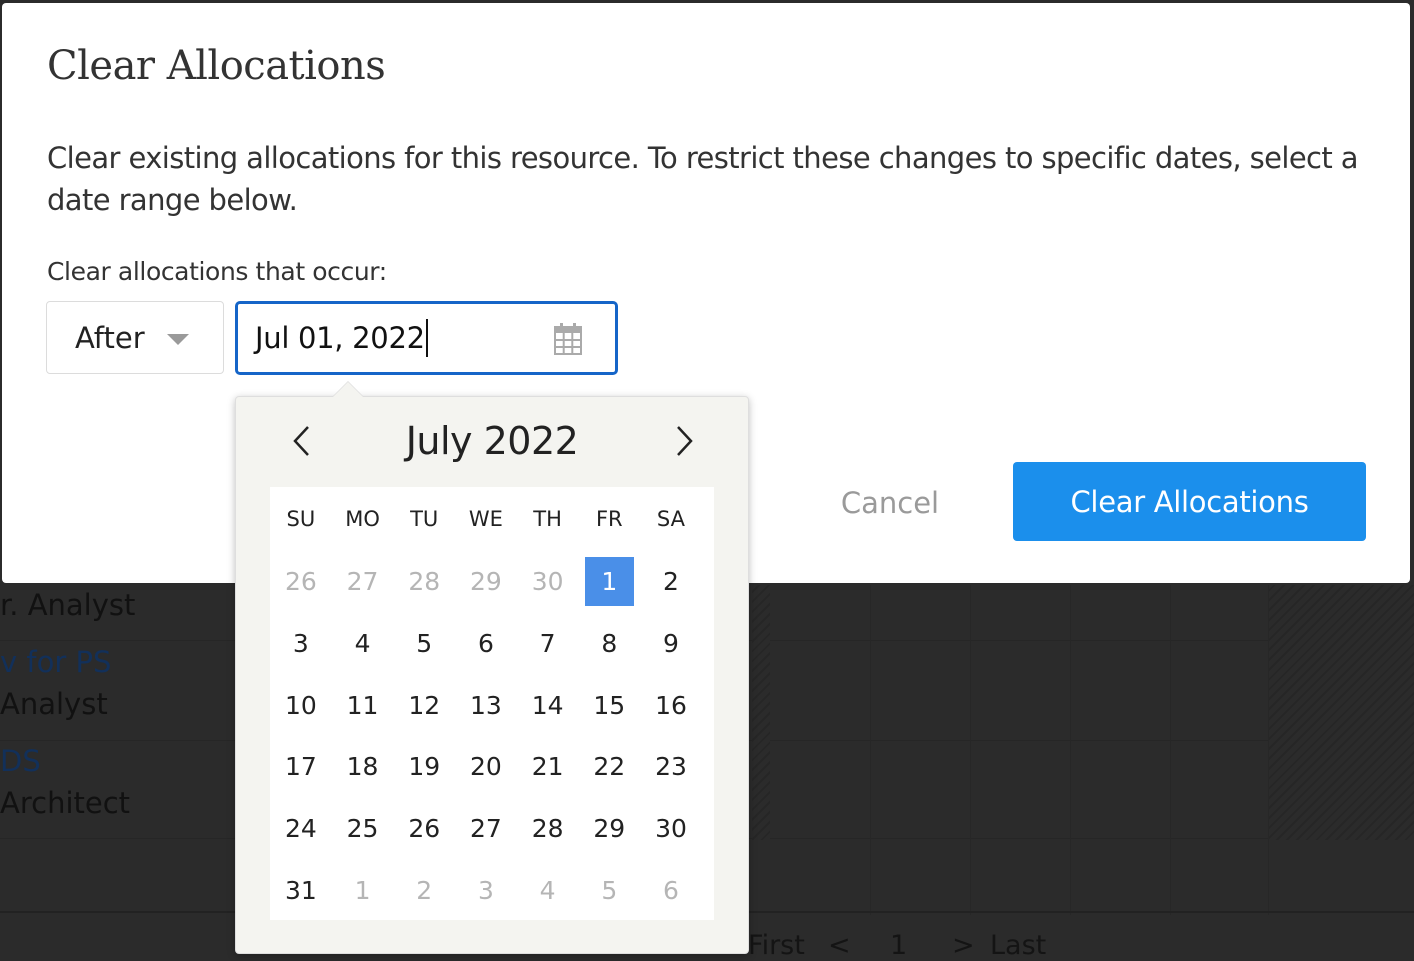  Describe the element at coordinates (1018, 945) in the screenshot. I see `pager-last: Last` at that location.